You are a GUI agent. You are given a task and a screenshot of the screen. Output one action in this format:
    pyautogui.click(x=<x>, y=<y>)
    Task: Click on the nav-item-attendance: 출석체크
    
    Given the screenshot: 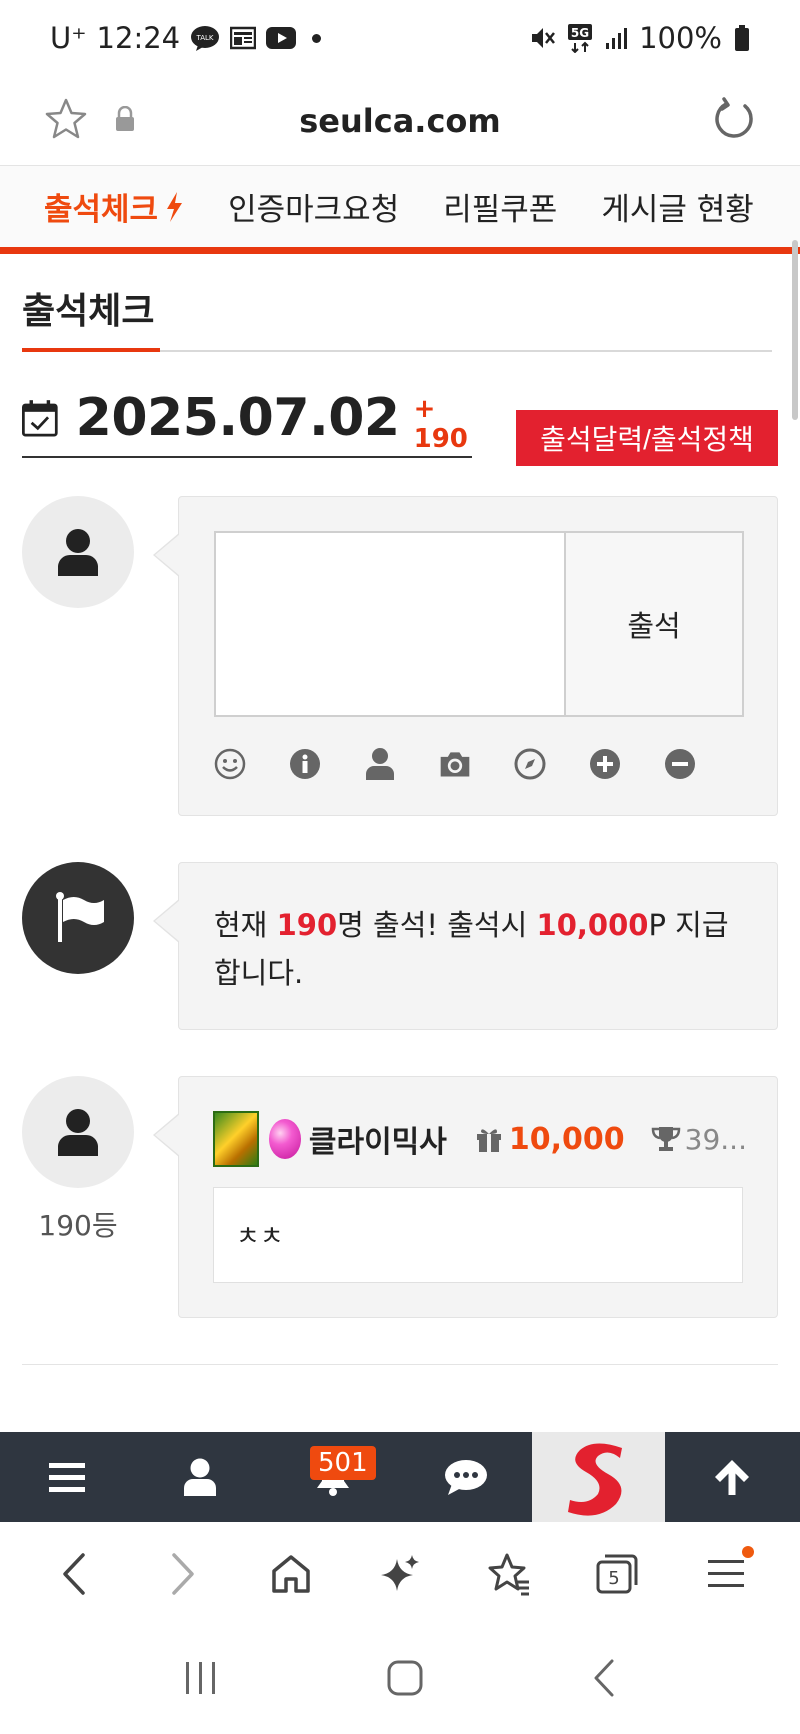 What is the action you would take?
    pyautogui.click(x=114, y=206)
    